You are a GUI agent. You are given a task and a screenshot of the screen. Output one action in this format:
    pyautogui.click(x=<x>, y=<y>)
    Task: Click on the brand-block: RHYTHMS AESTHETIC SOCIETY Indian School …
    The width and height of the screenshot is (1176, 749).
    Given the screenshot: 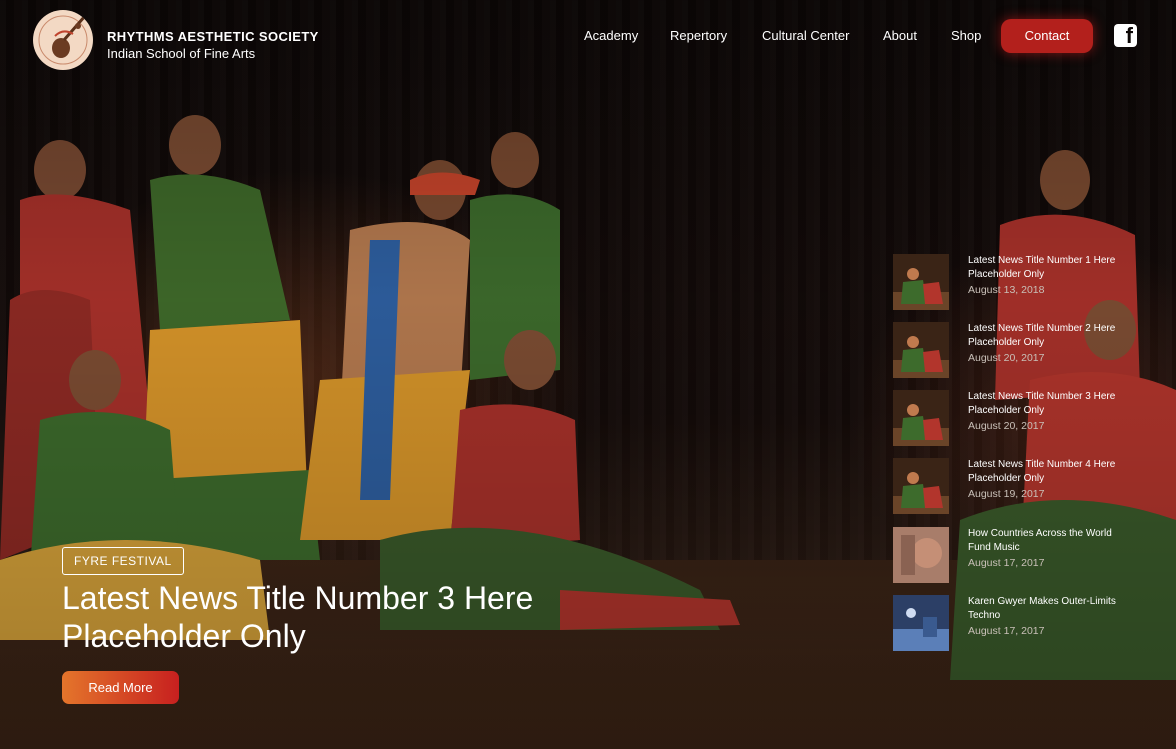 What is the action you would take?
    pyautogui.click(x=213, y=45)
    